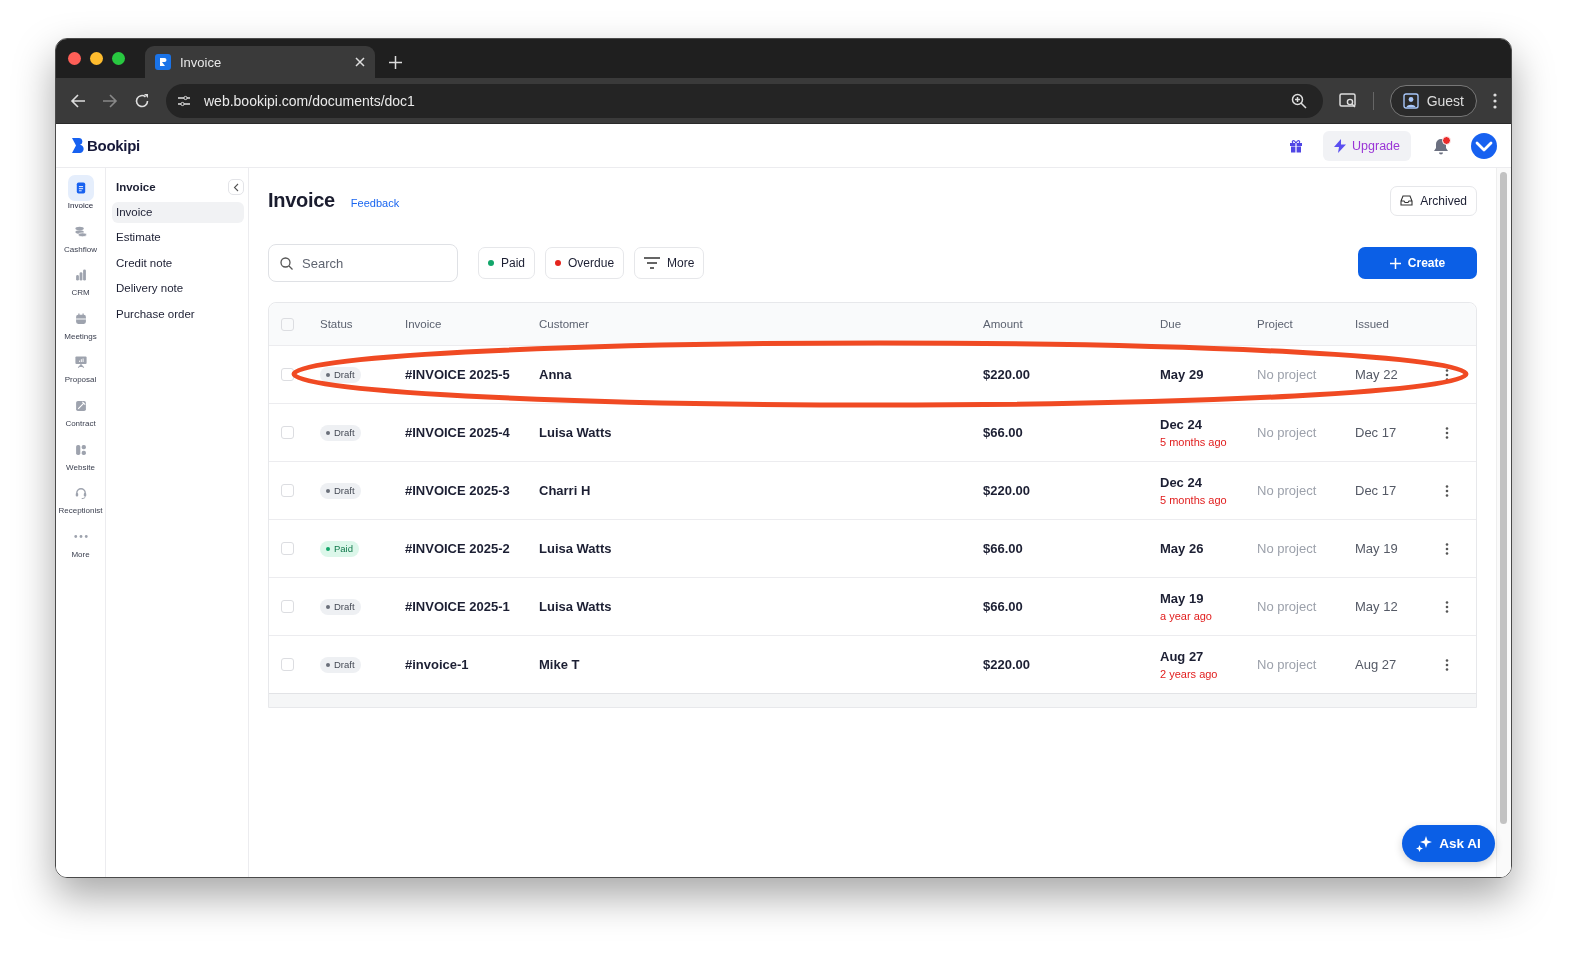 Image resolution: width=1582 pixels, height=960 pixels. Describe the element at coordinates (1367, 145) in the screenshot. I see `upgrade-button: Upgrade` at that location.